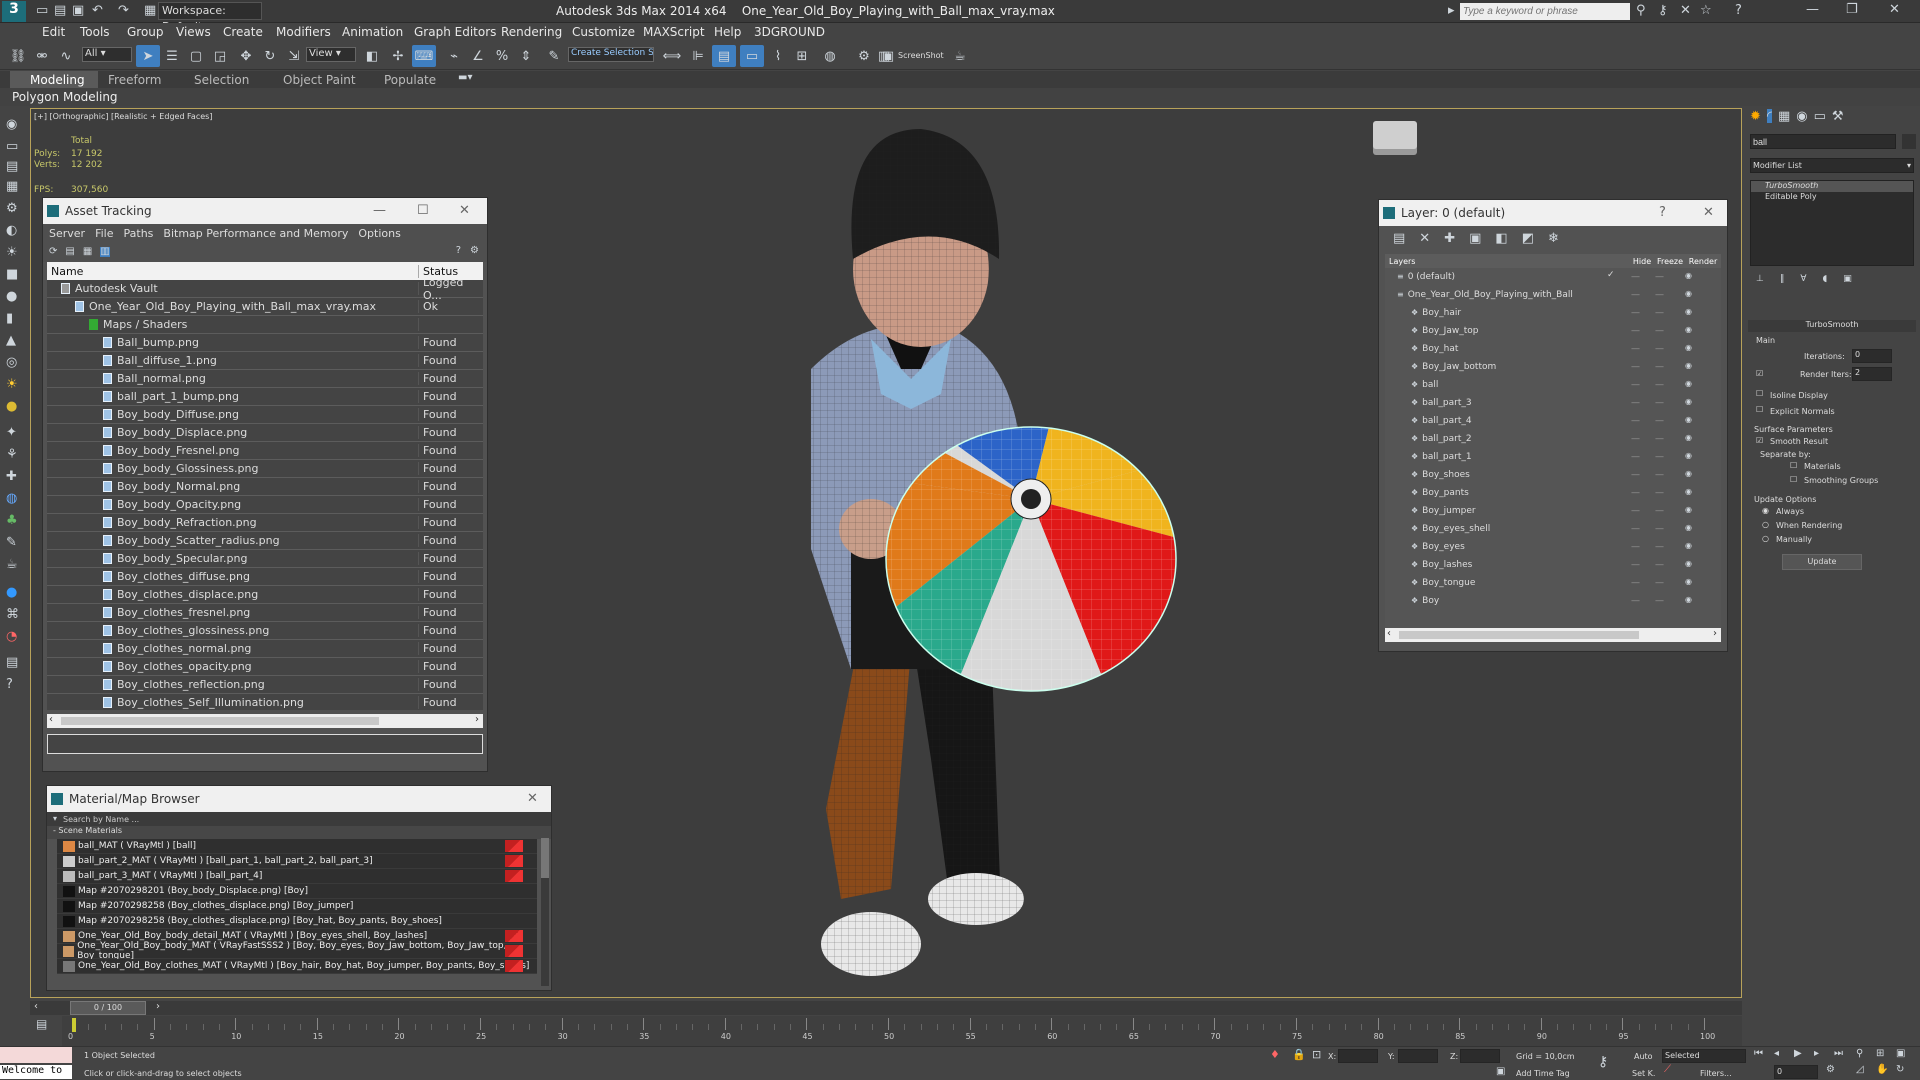  Describe the element at coordinates (158, 1006) in the screenshot. I see `time-slider-right-icon: ›` at that location.